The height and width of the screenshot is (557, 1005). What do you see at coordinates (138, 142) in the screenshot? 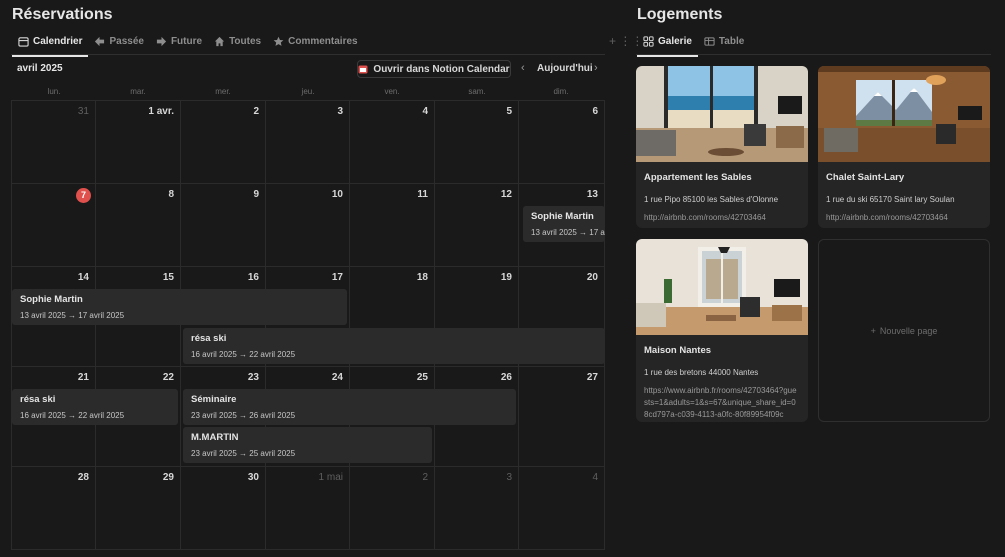
I see `calendar-day-cell: 1 avr.` at bounding box center [138, 142].